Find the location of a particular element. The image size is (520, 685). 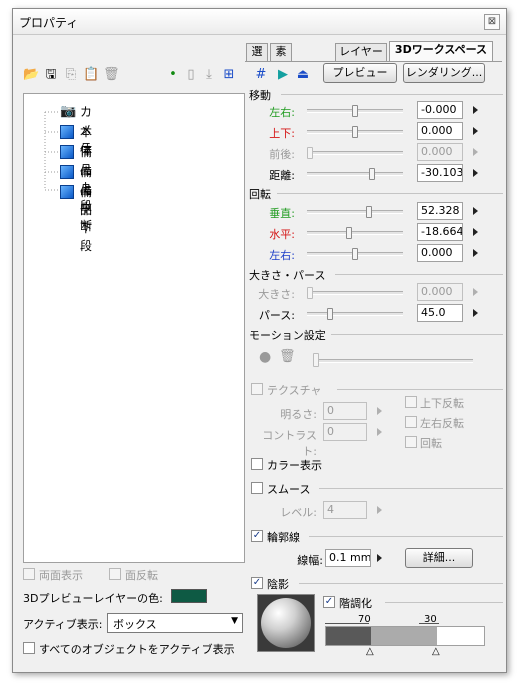

brightness-input: 0 is located at coordinates (345, 411).